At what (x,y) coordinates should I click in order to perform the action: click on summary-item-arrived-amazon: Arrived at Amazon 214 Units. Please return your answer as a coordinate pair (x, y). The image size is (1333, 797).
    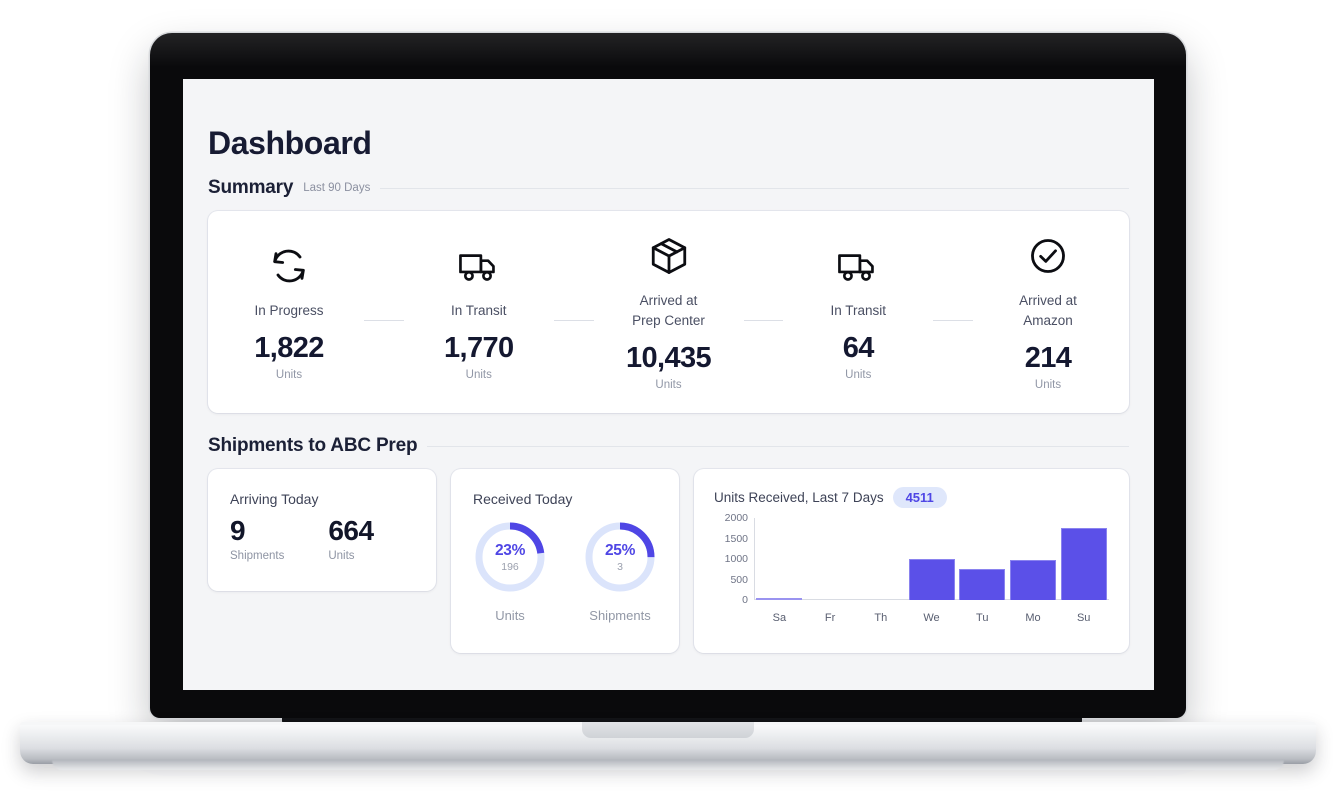
    Looking at the image, I should click on (1048, 312).